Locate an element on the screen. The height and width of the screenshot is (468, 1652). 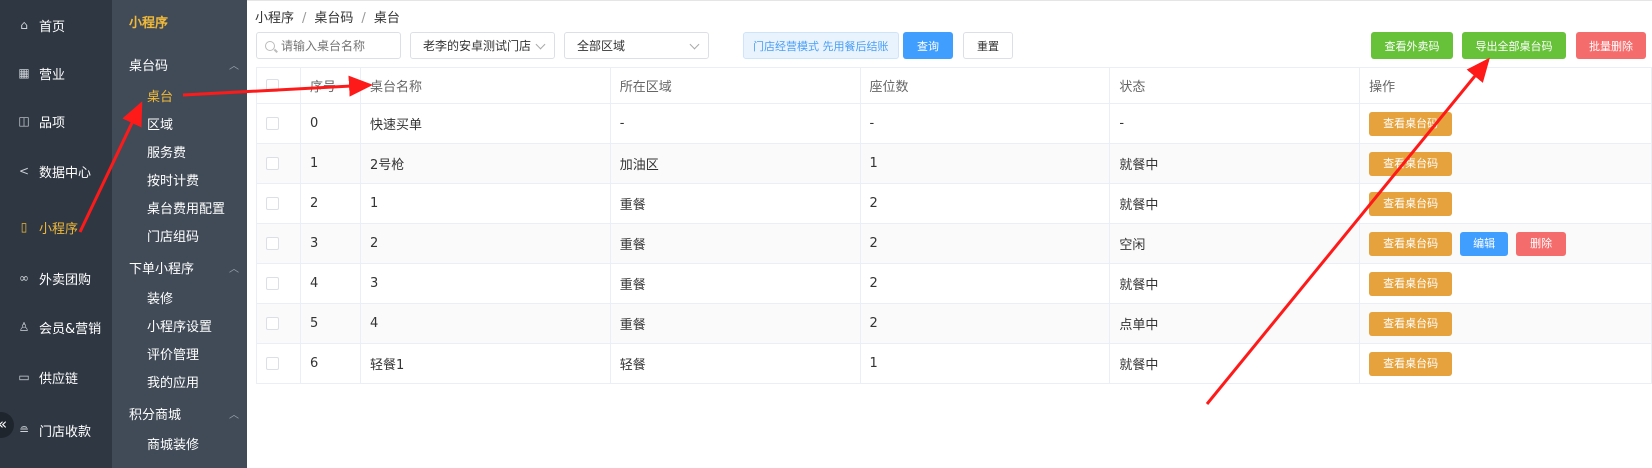
search-input is located at coordinates (336, 45).